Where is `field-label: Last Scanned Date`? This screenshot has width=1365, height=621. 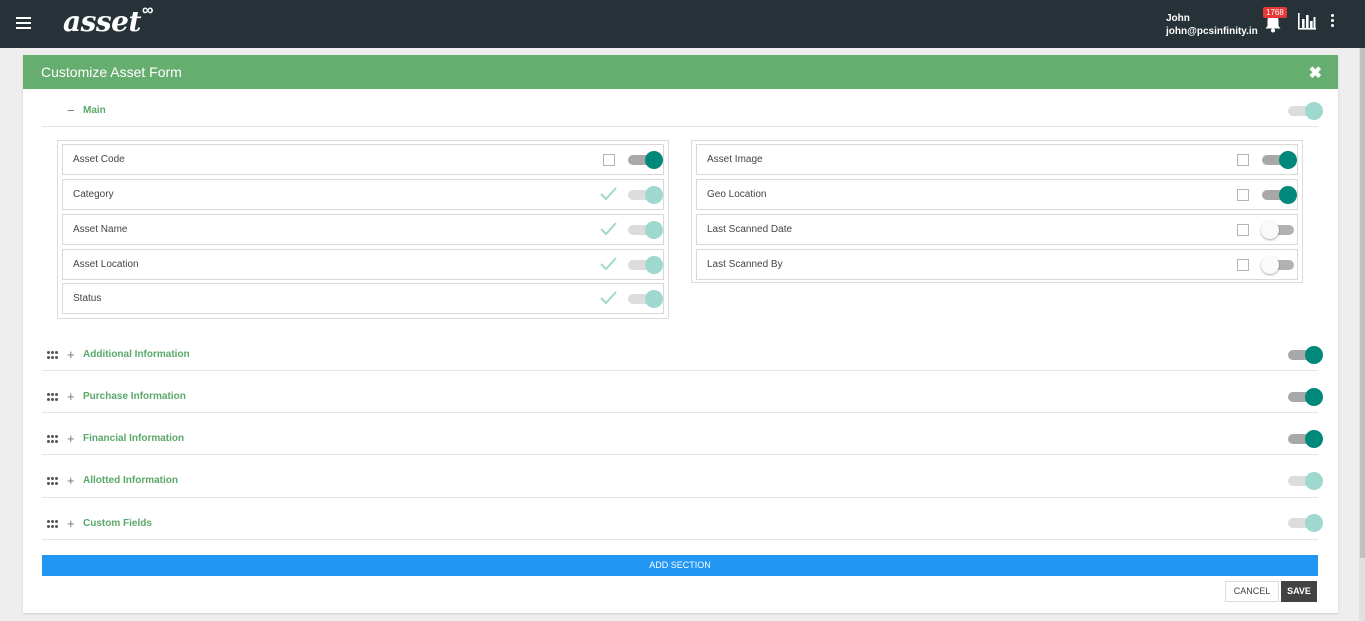 field-label: Last Scanned Date is located at coordinates (750, 229).